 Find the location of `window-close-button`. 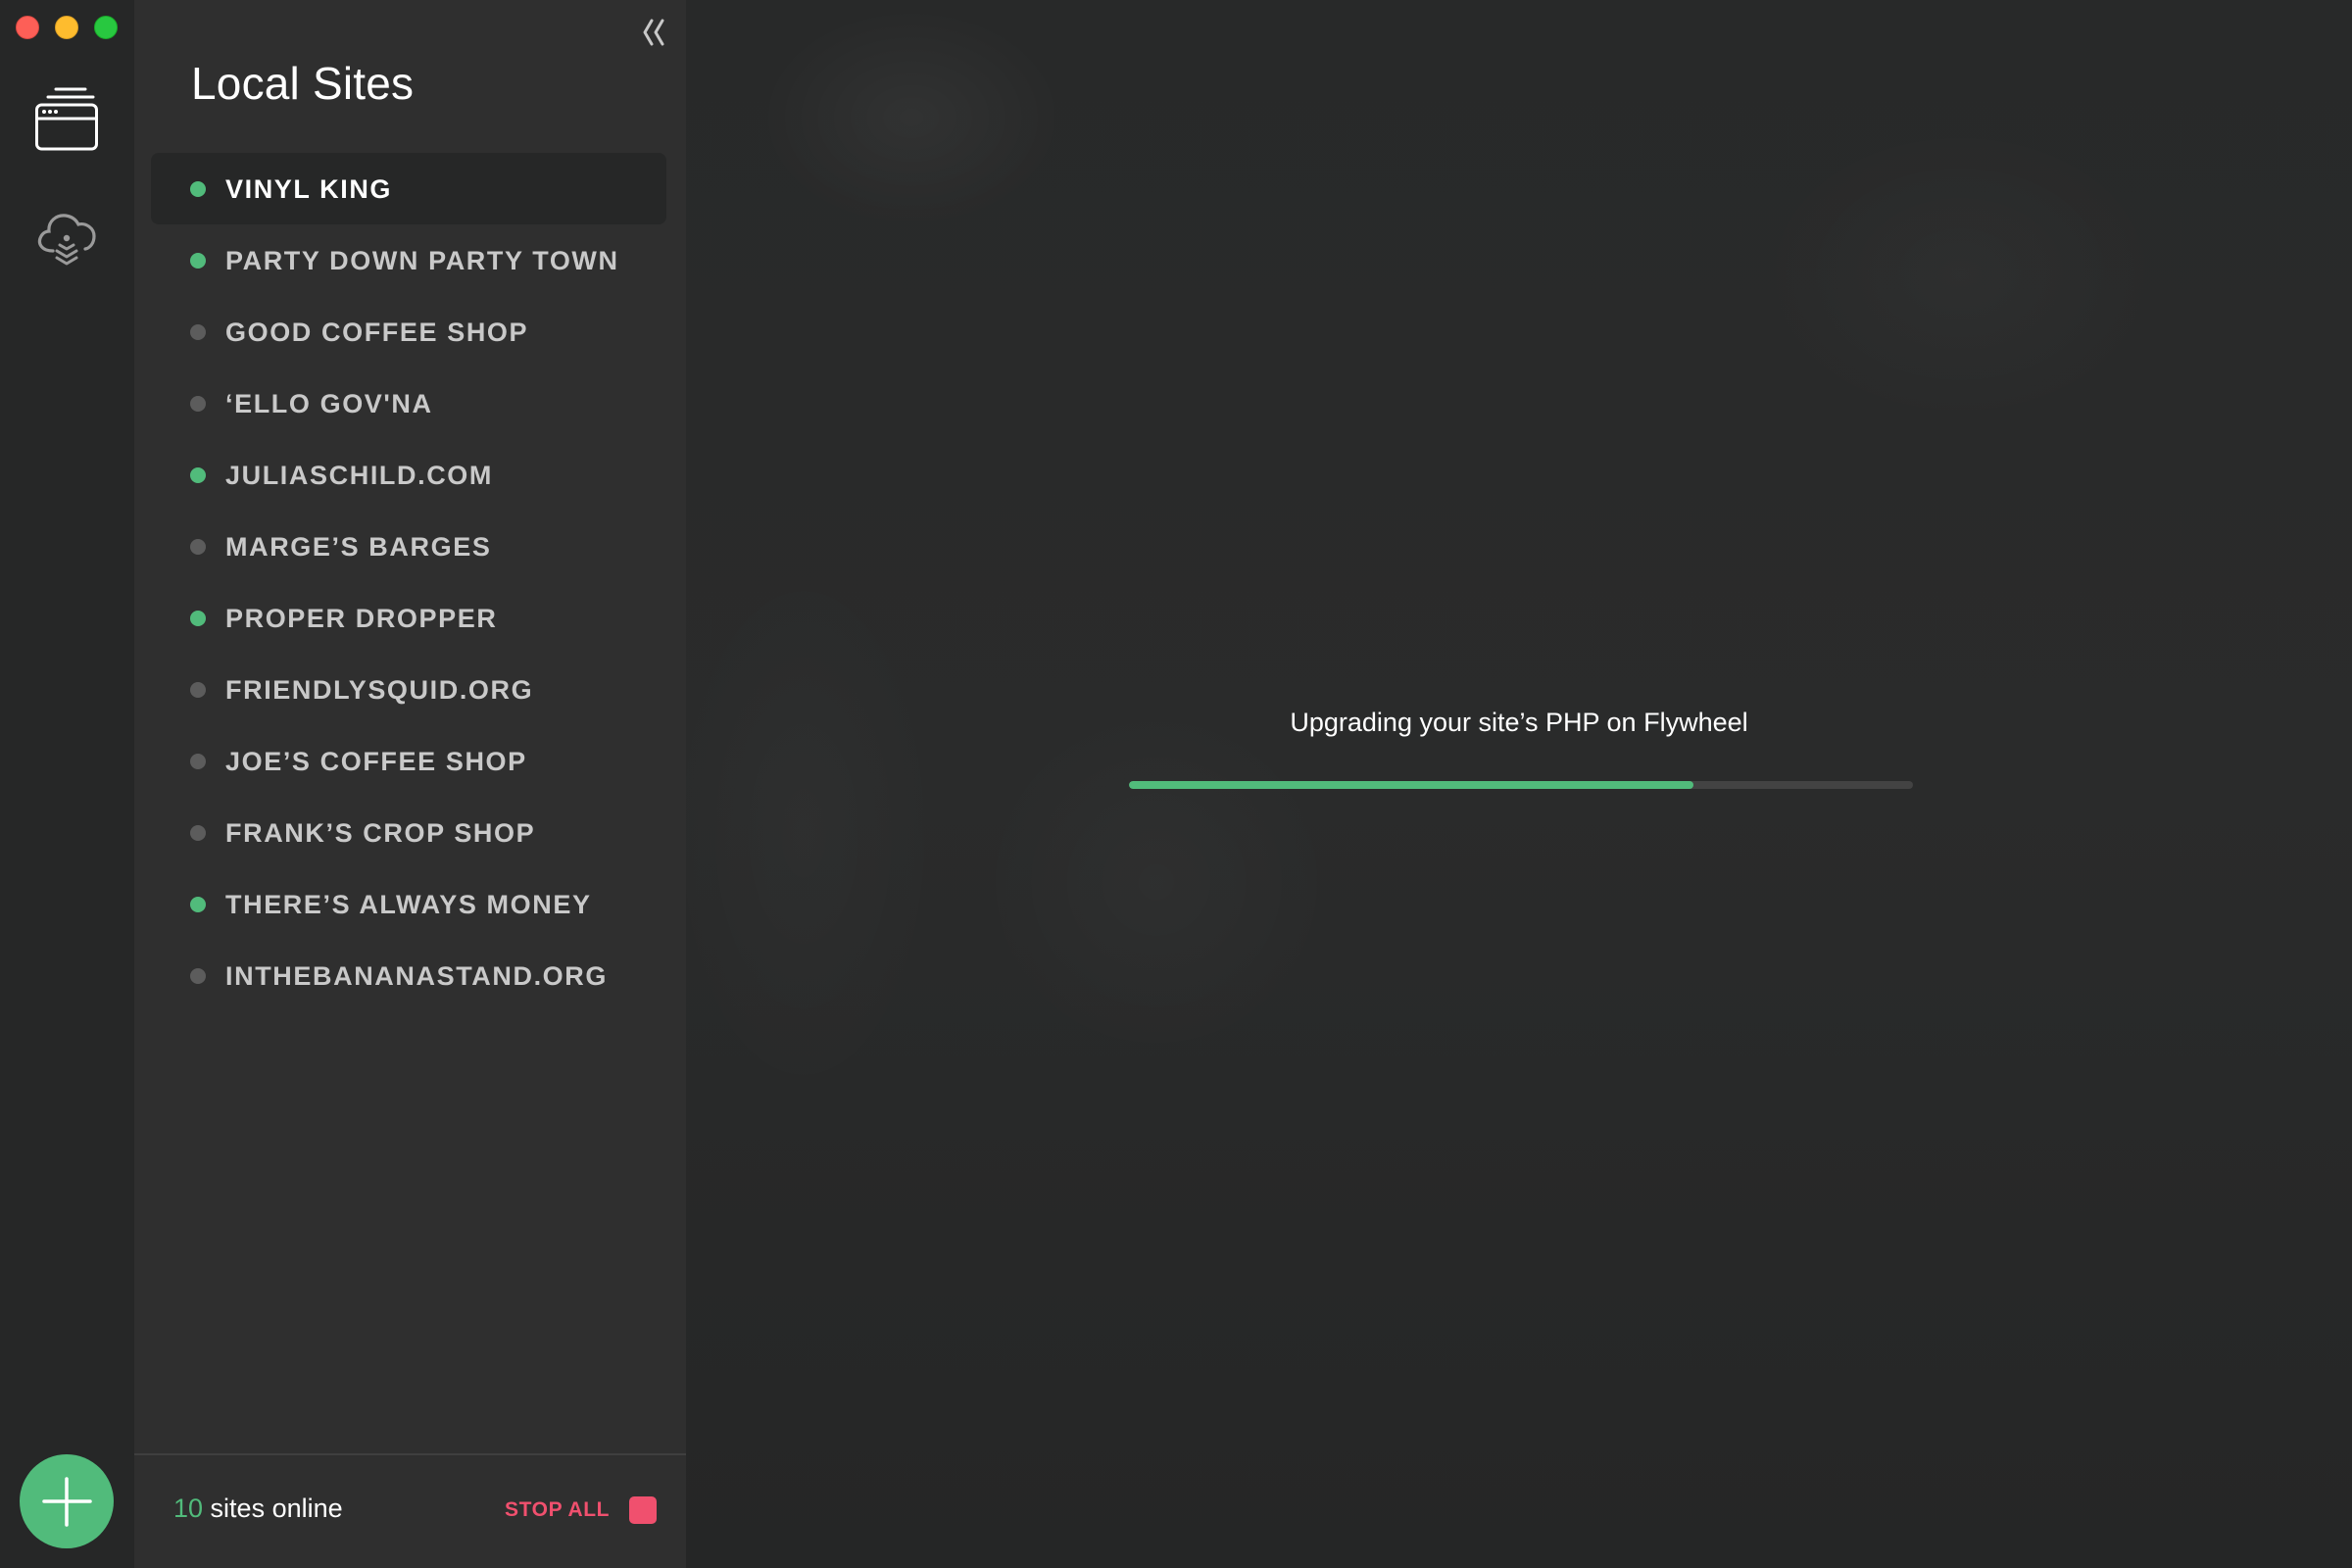

window-close-button is located at coordinates (27, 27).